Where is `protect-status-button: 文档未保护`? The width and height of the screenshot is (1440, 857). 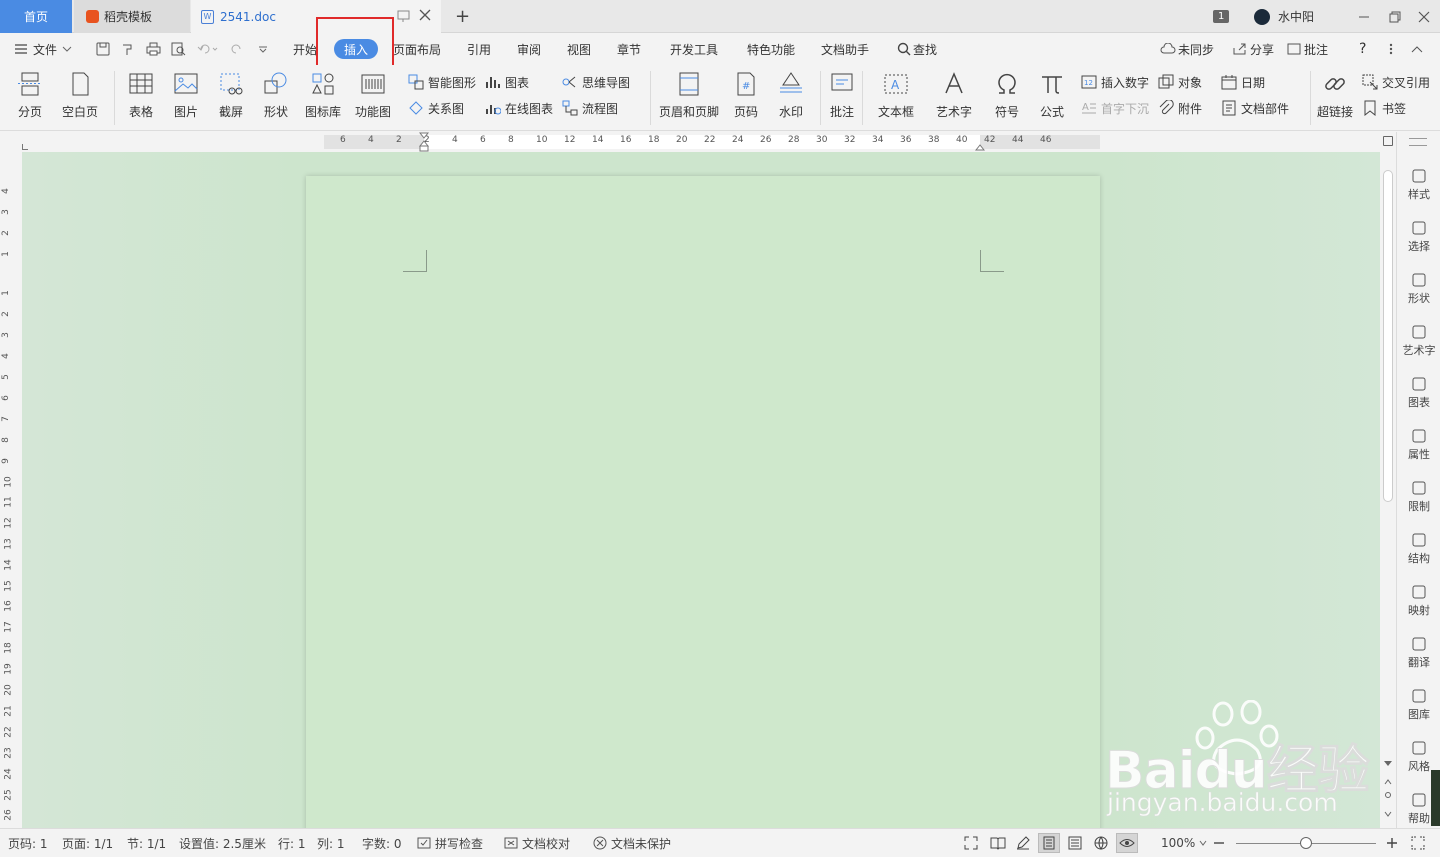
protect-status-button: 文档未保护 is located at coordinates (632, 843).